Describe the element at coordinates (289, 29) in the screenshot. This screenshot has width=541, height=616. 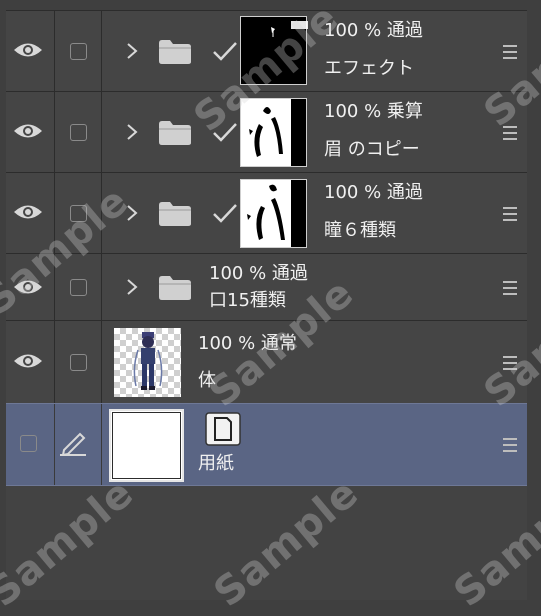
I see `thumbnail-mark` at that location.